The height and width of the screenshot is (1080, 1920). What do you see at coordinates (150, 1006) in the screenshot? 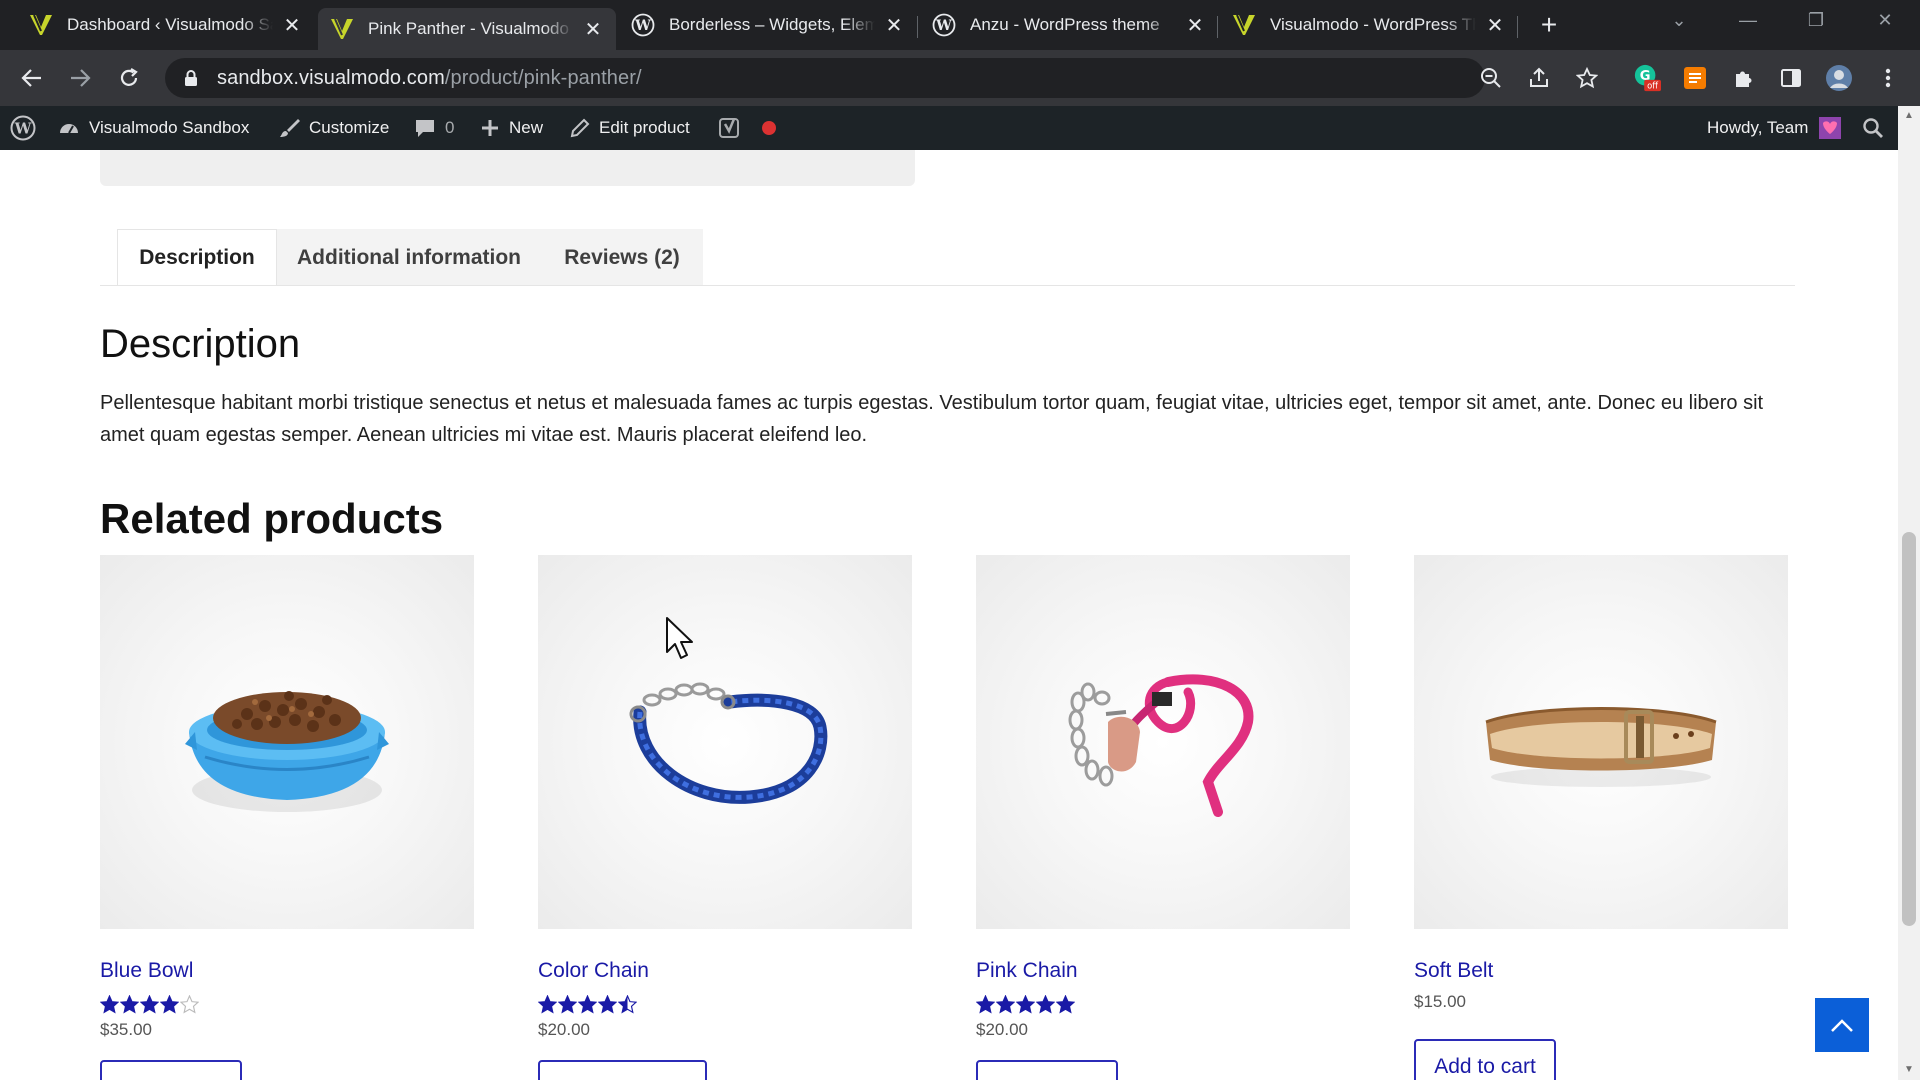
I see `star-rating` at bounding box center [150, 1006].